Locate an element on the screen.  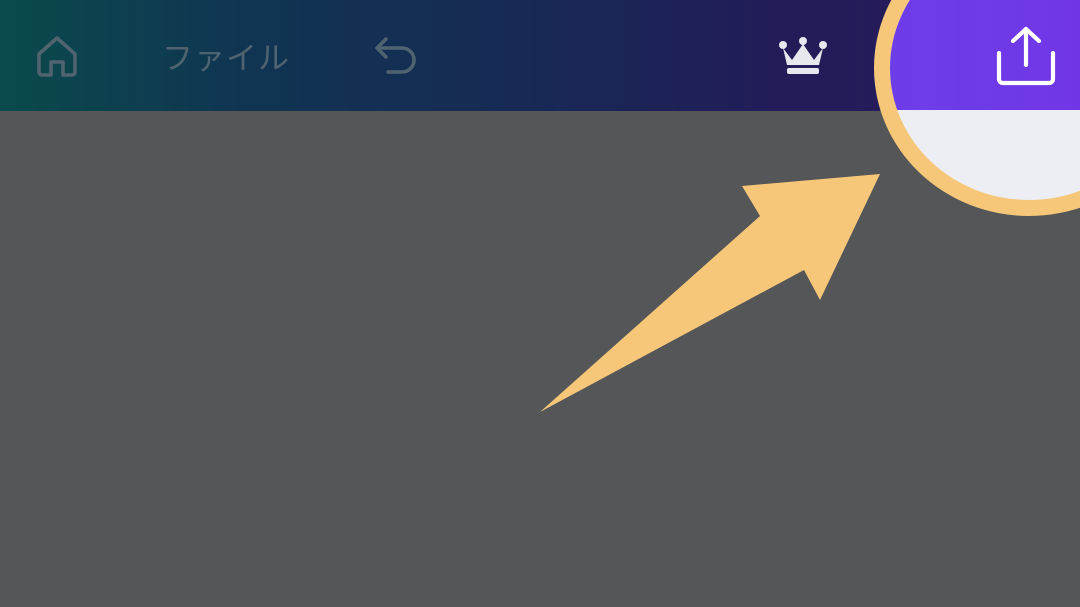
file-menu-label: ファイル is located at coordinates (226, 59).